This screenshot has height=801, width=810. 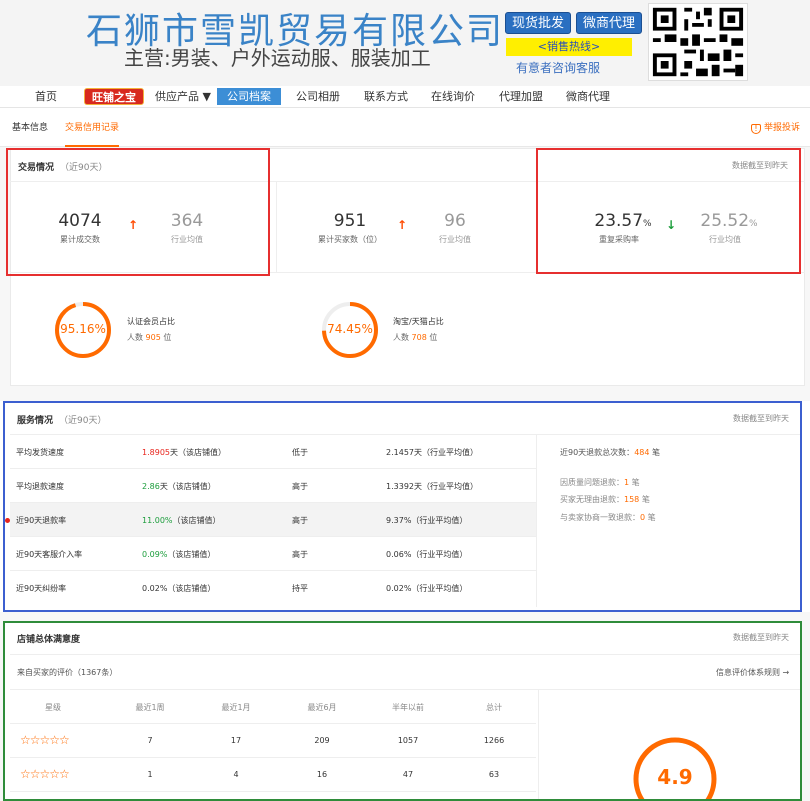 What do you see at coordinates (149, 337) in the screenshot?
I see `cert-member-count: 人数 905 位` at bounding box center [149, 337].